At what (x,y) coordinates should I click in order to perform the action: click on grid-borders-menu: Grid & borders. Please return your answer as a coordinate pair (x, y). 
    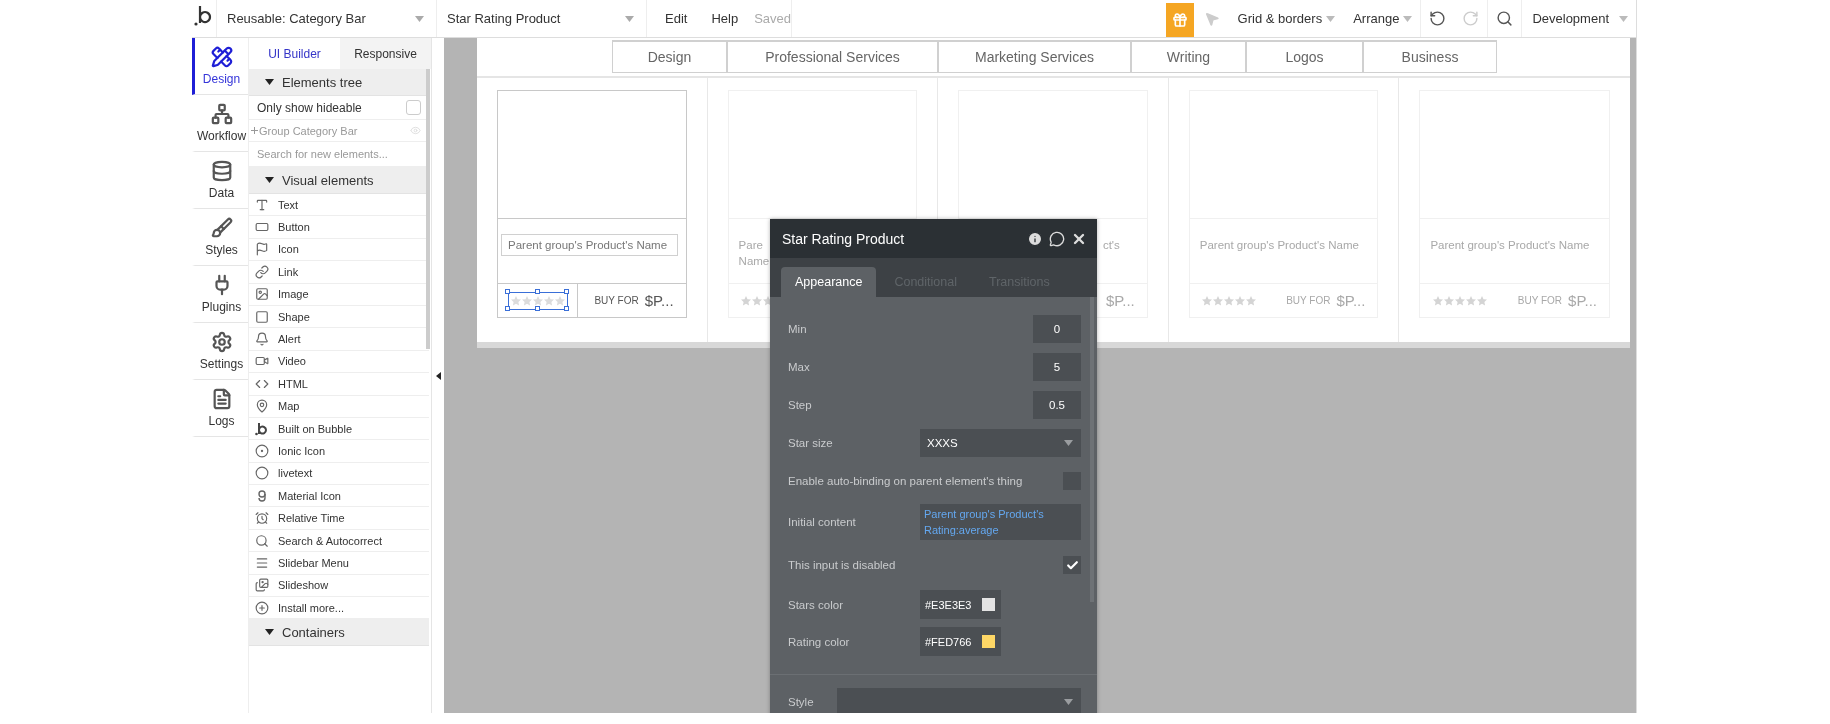
    Looking at the image, I should click on (1286, 18).